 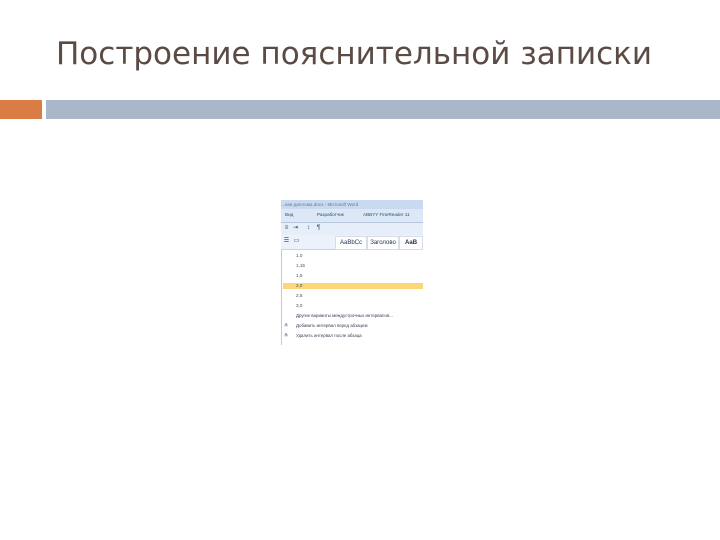 I want to click on remove-space-after: Удалить интервал после абзаца, so click(x=329, y=335).